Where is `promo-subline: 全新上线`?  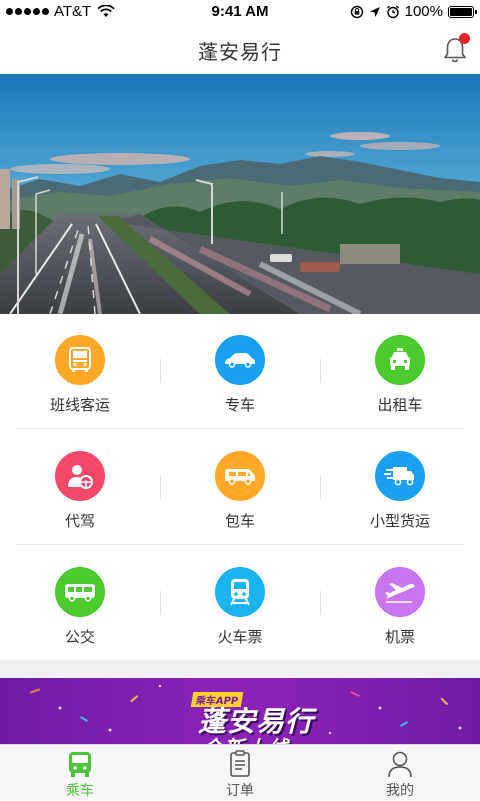
promo-subline: 全新上线 is located at coordinates (246, 738).